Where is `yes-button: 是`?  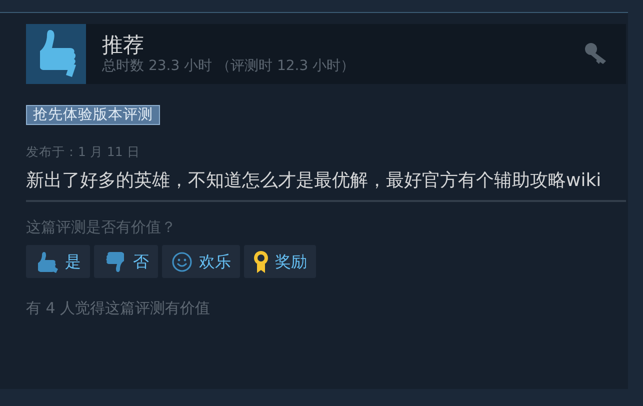 yes-button: 是 is located at coordinates (58, 261).